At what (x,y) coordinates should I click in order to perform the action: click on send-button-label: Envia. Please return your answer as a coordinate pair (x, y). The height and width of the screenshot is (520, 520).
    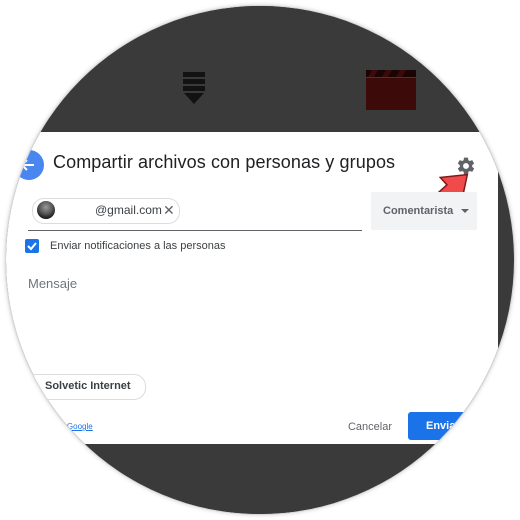
    Looking at the image, I should click on (441, 426).